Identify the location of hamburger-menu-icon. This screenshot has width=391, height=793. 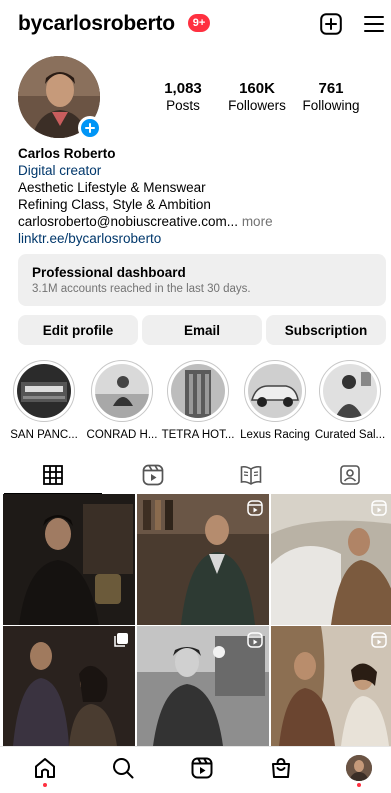
(374, 24).